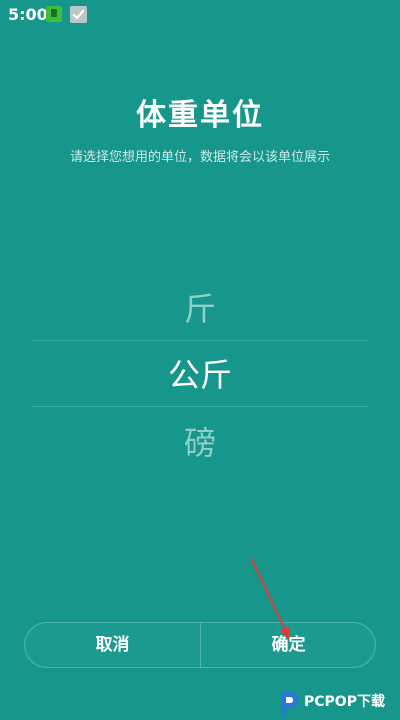 Image resolution: width=400 pixels, height=720 pixels. What do you see at coordinates (344, 702) in the screenshot?
I see `watermark-text: PCPOP下载` at bounding box center [344, 702].